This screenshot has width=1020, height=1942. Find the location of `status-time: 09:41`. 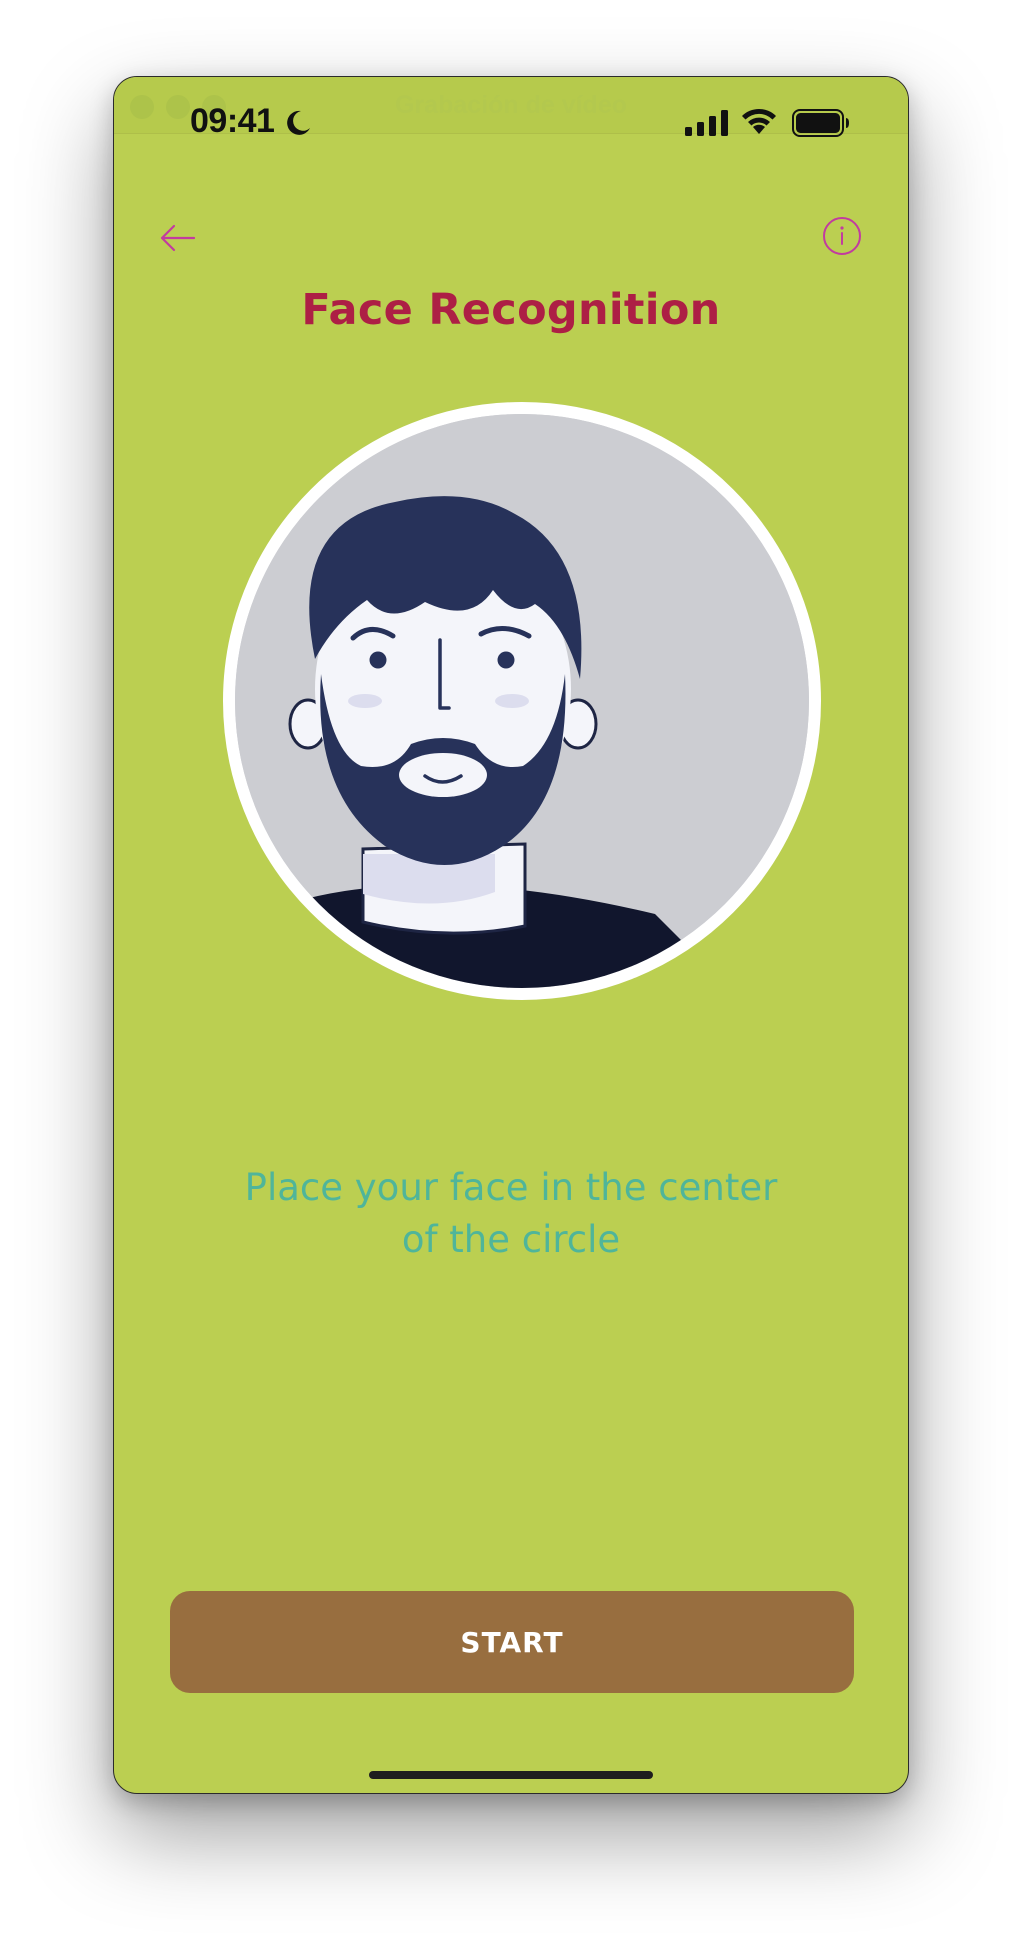

status-time: 09:41 is located at coordinates (232, 121).